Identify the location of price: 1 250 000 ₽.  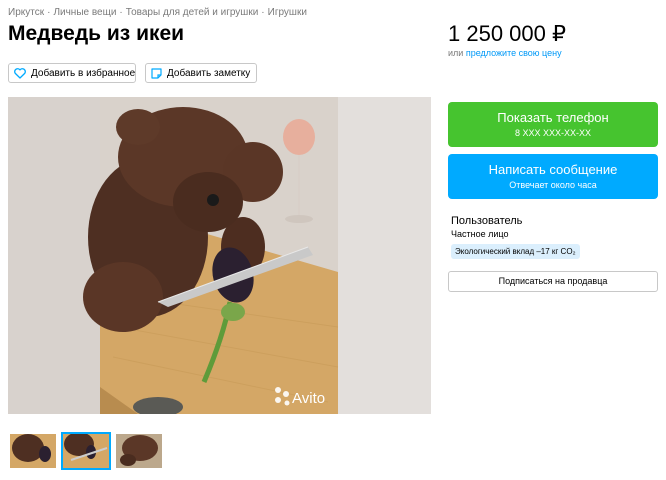
(507, 33).